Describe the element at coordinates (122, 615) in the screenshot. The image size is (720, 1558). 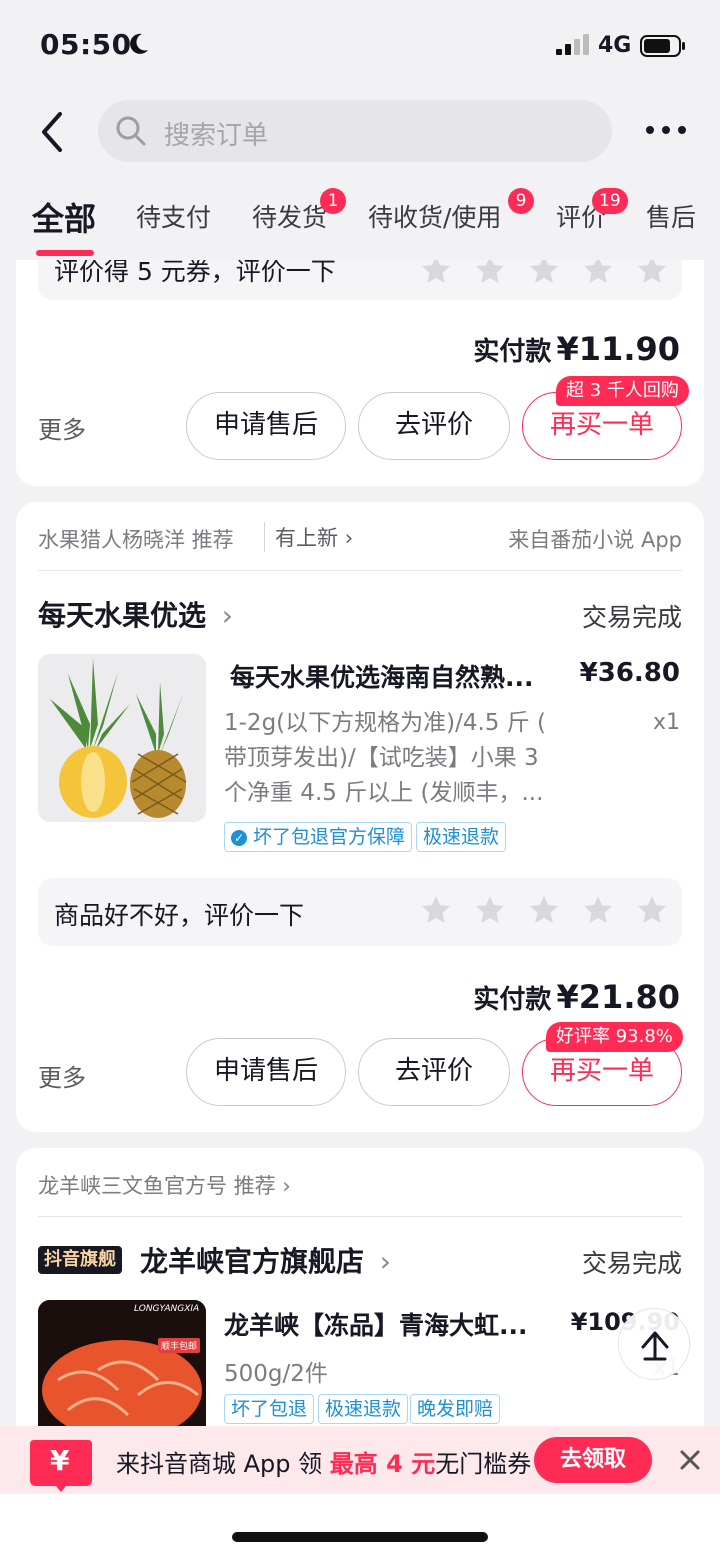
I see `shop-name: 每天水果优选` at that location.